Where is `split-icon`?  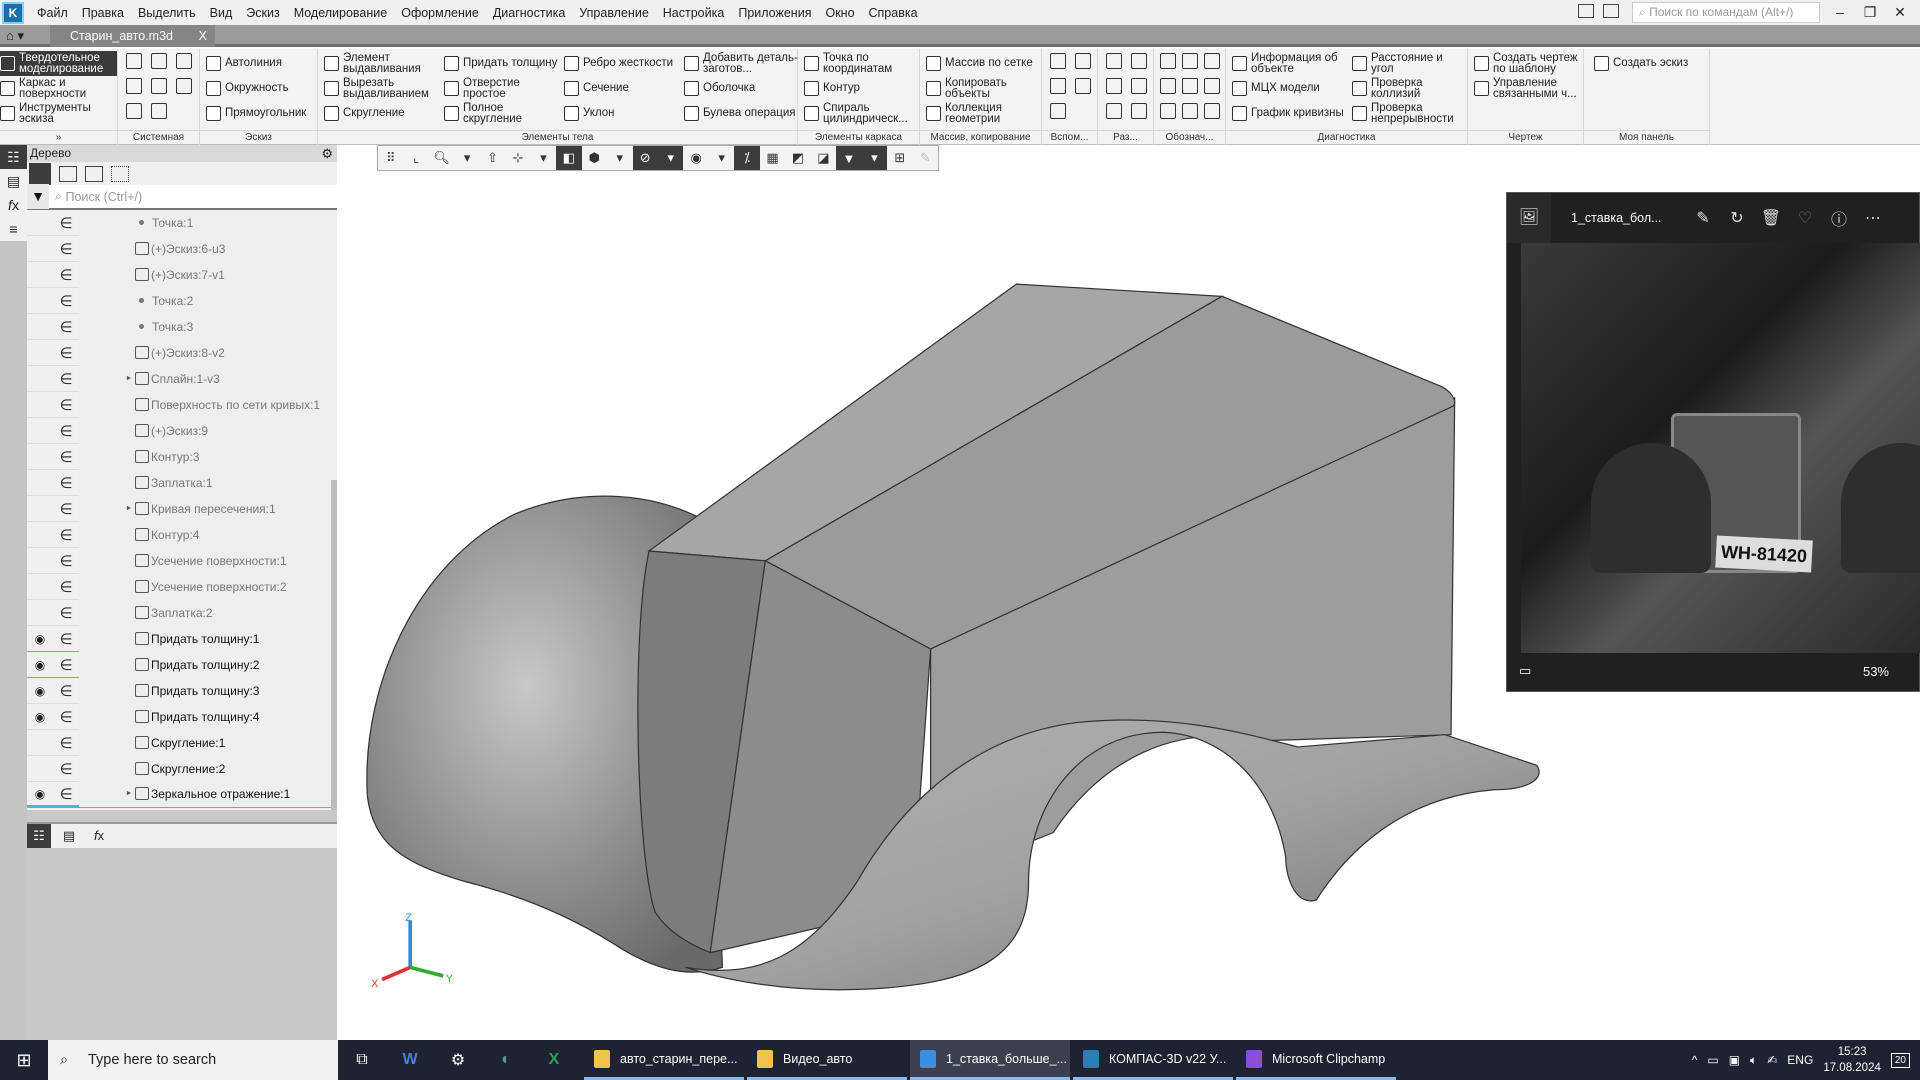
split-icon is located at coordinates (1114, 86).